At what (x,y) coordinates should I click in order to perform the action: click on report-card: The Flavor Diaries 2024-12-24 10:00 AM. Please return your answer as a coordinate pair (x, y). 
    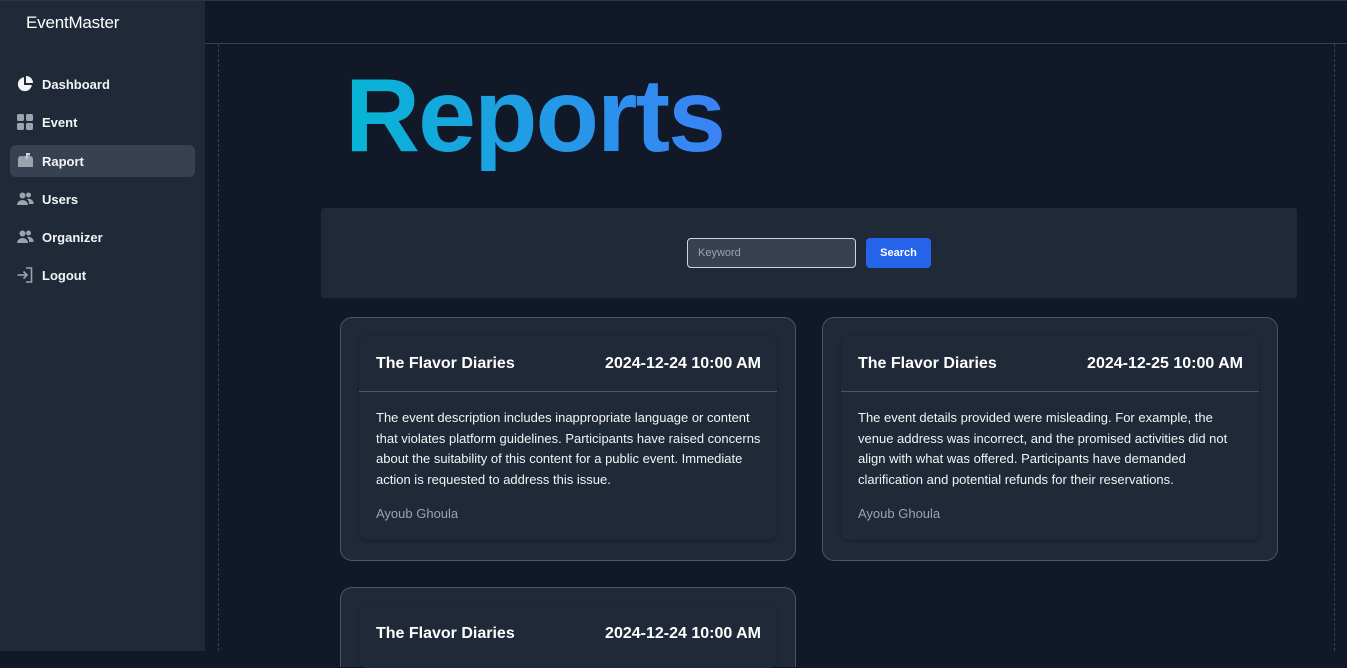
    Looking at the image, I should click on (568, 627).